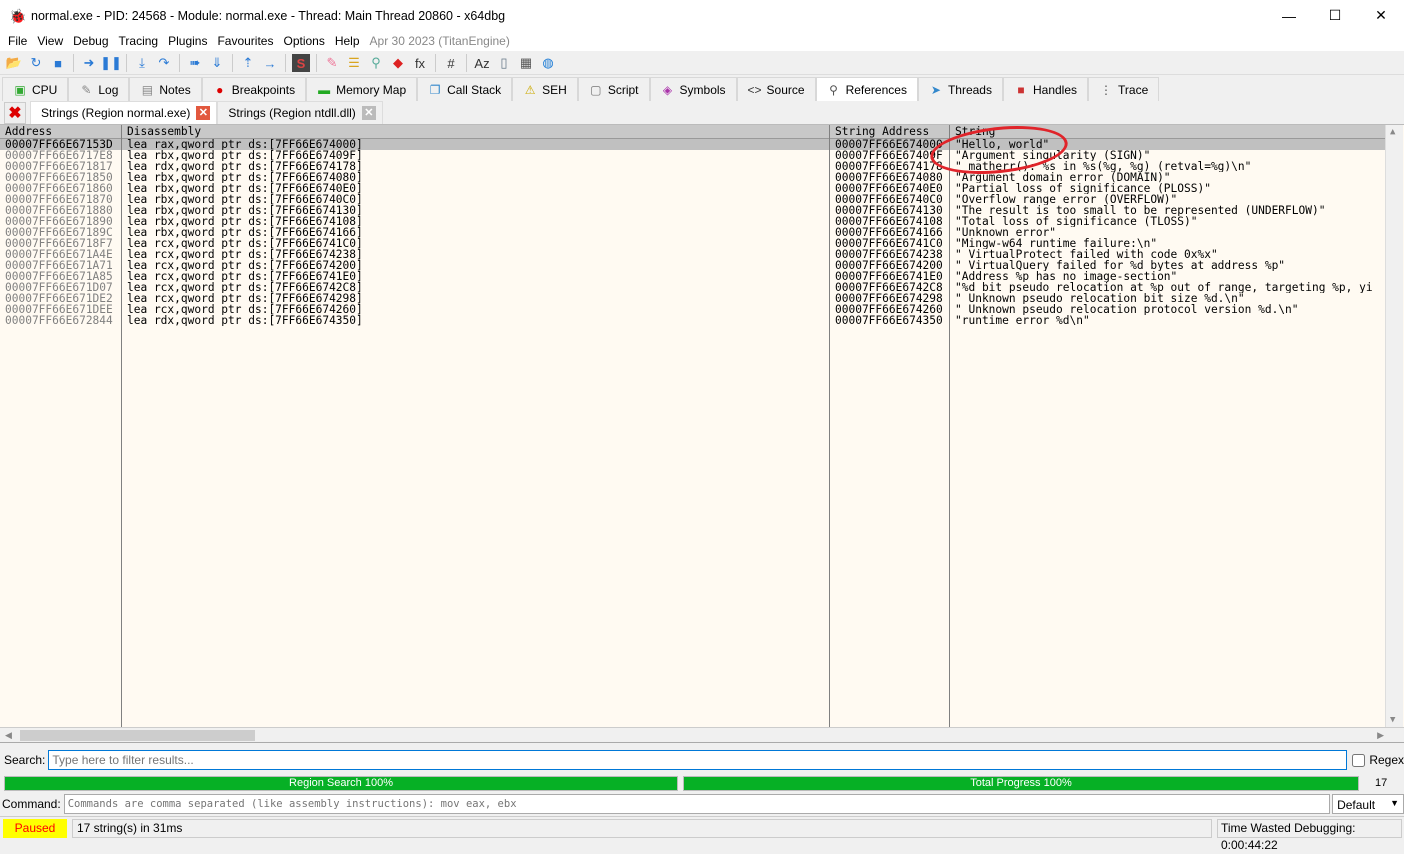 Image resolution: width=1404 pixels, height=854 pixels. What do you see at coordinates (8, 735) in the screenshot?
I see `scroll-left-icon: ◀` at bounding box center [8, 735].